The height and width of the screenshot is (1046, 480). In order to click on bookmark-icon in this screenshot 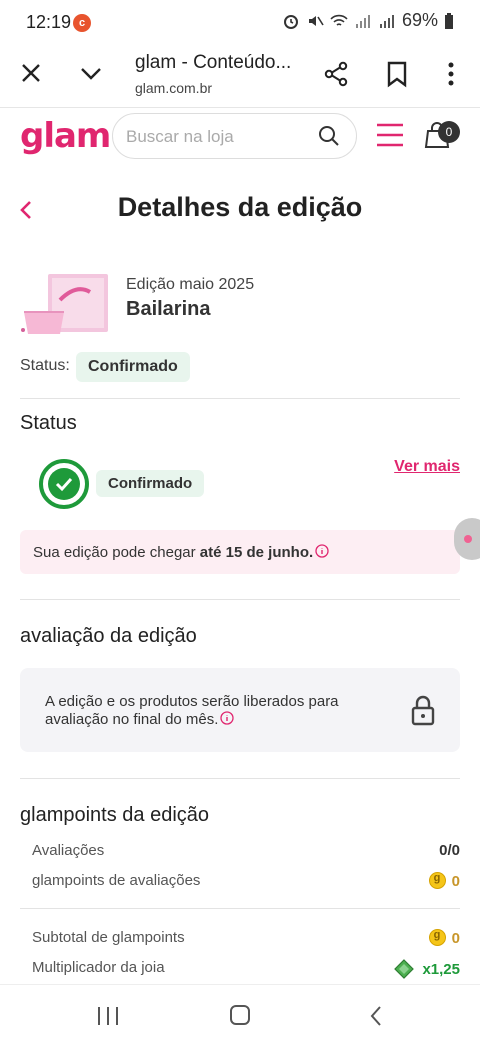, I will do `click(397, 74)`.